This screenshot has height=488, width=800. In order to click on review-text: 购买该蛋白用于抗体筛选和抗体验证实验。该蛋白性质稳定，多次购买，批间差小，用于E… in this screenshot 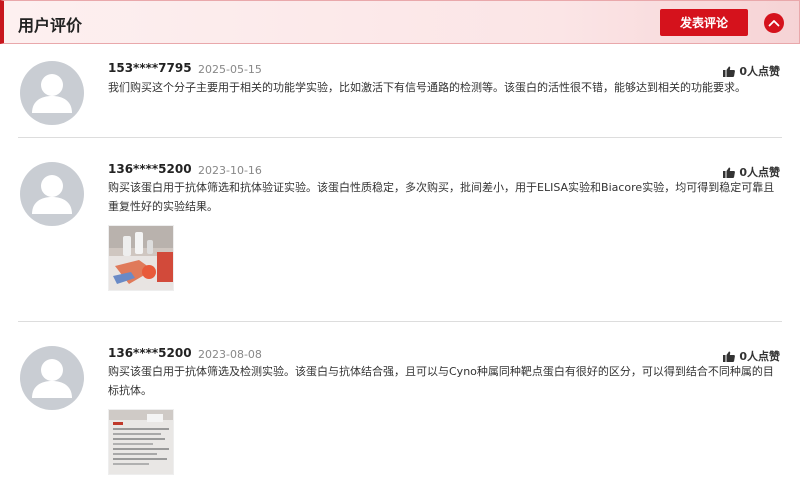, I will do `click(441, 197)`.